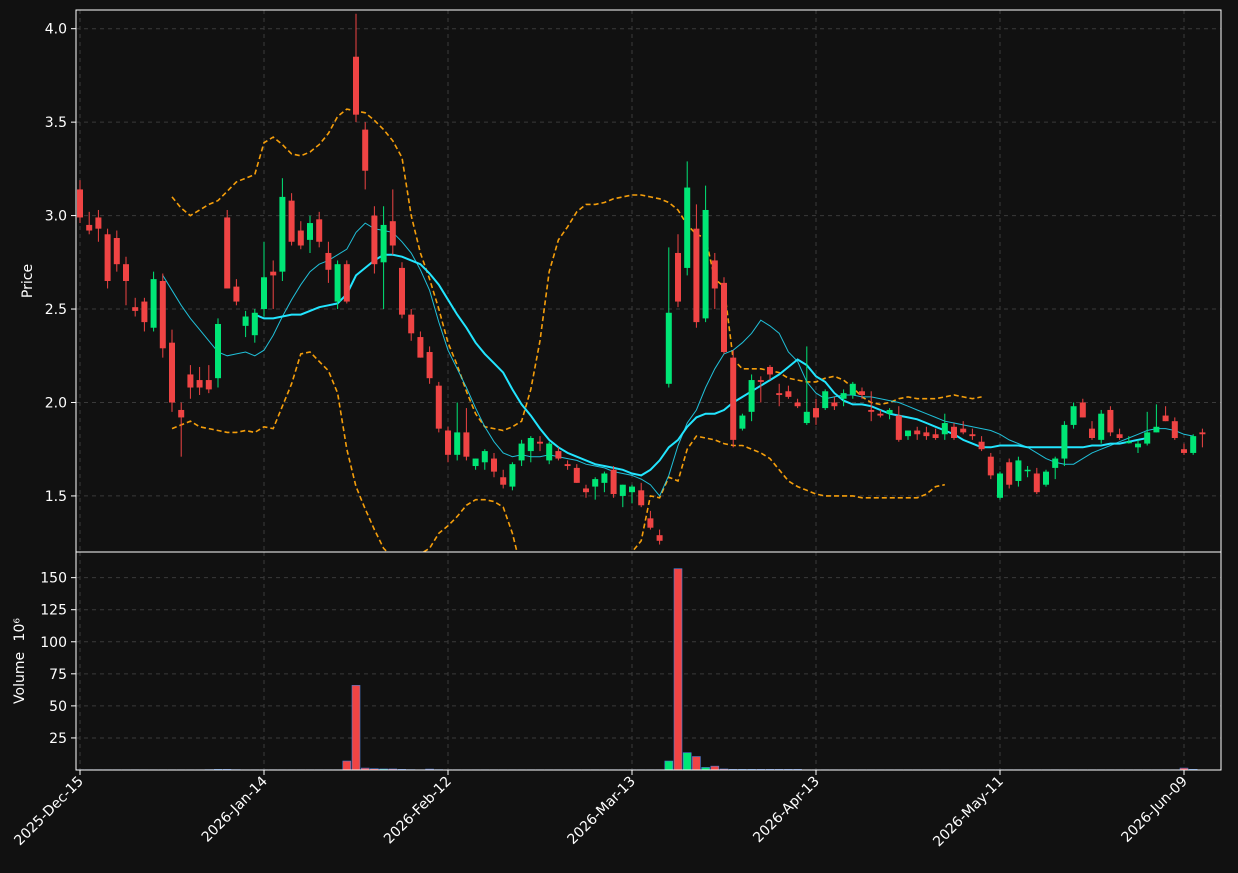  I want to click on volume-y-tick-label: 150, so click(53, 579).